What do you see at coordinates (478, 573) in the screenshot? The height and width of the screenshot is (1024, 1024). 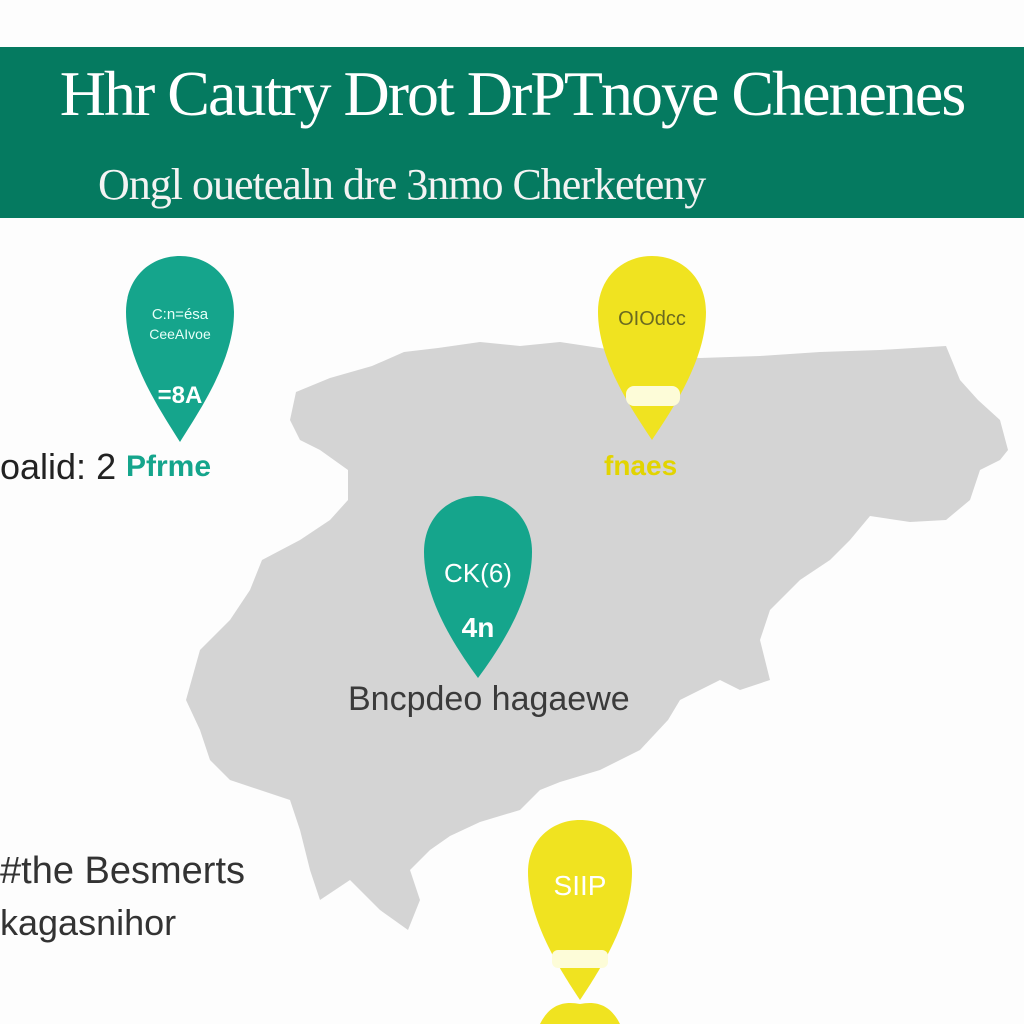 I see `pin-3-top-text: CK(6)` at bounding box center [478, 573].